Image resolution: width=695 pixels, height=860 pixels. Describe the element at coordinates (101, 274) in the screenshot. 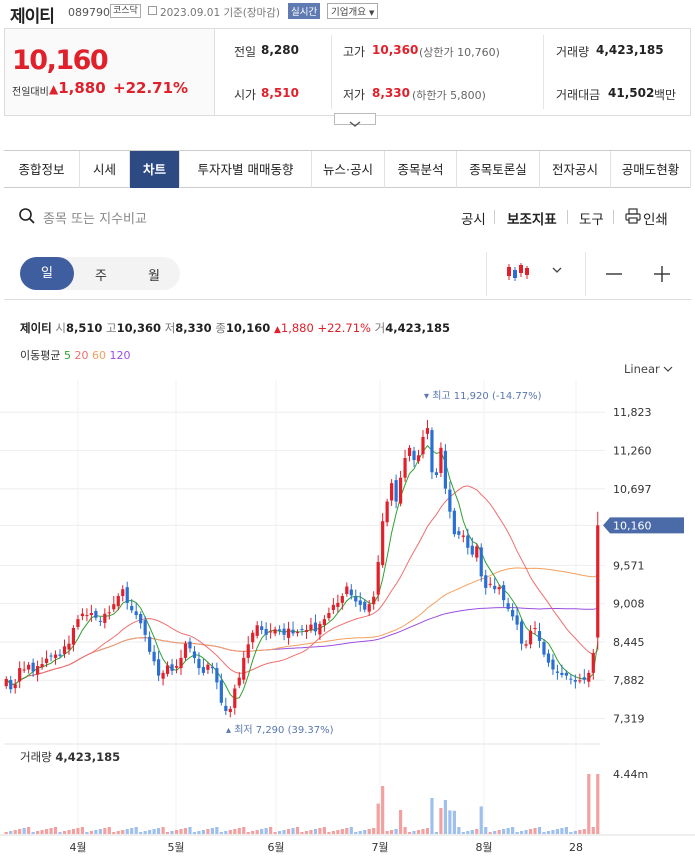

I see `period-week-button: 주` at that location.